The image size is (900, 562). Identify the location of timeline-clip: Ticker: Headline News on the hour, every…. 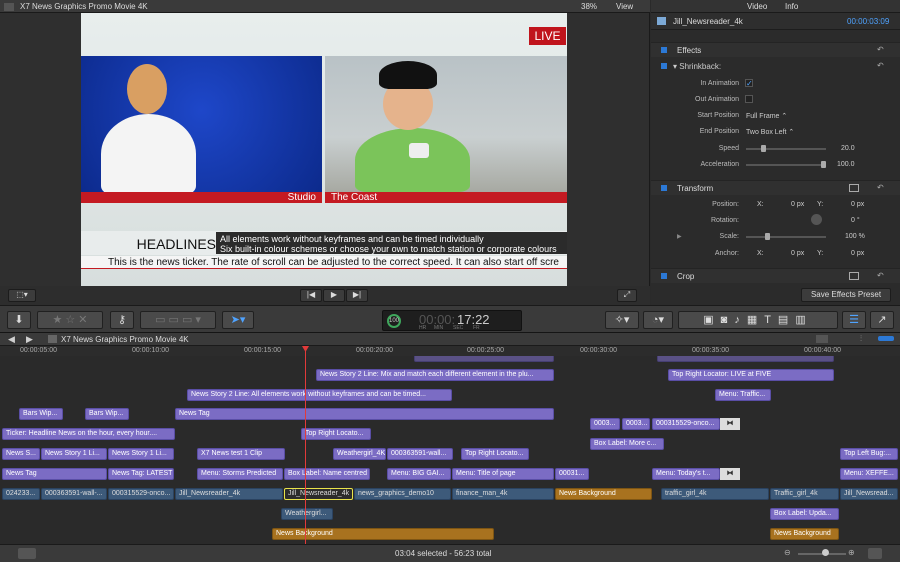
(88, 434).